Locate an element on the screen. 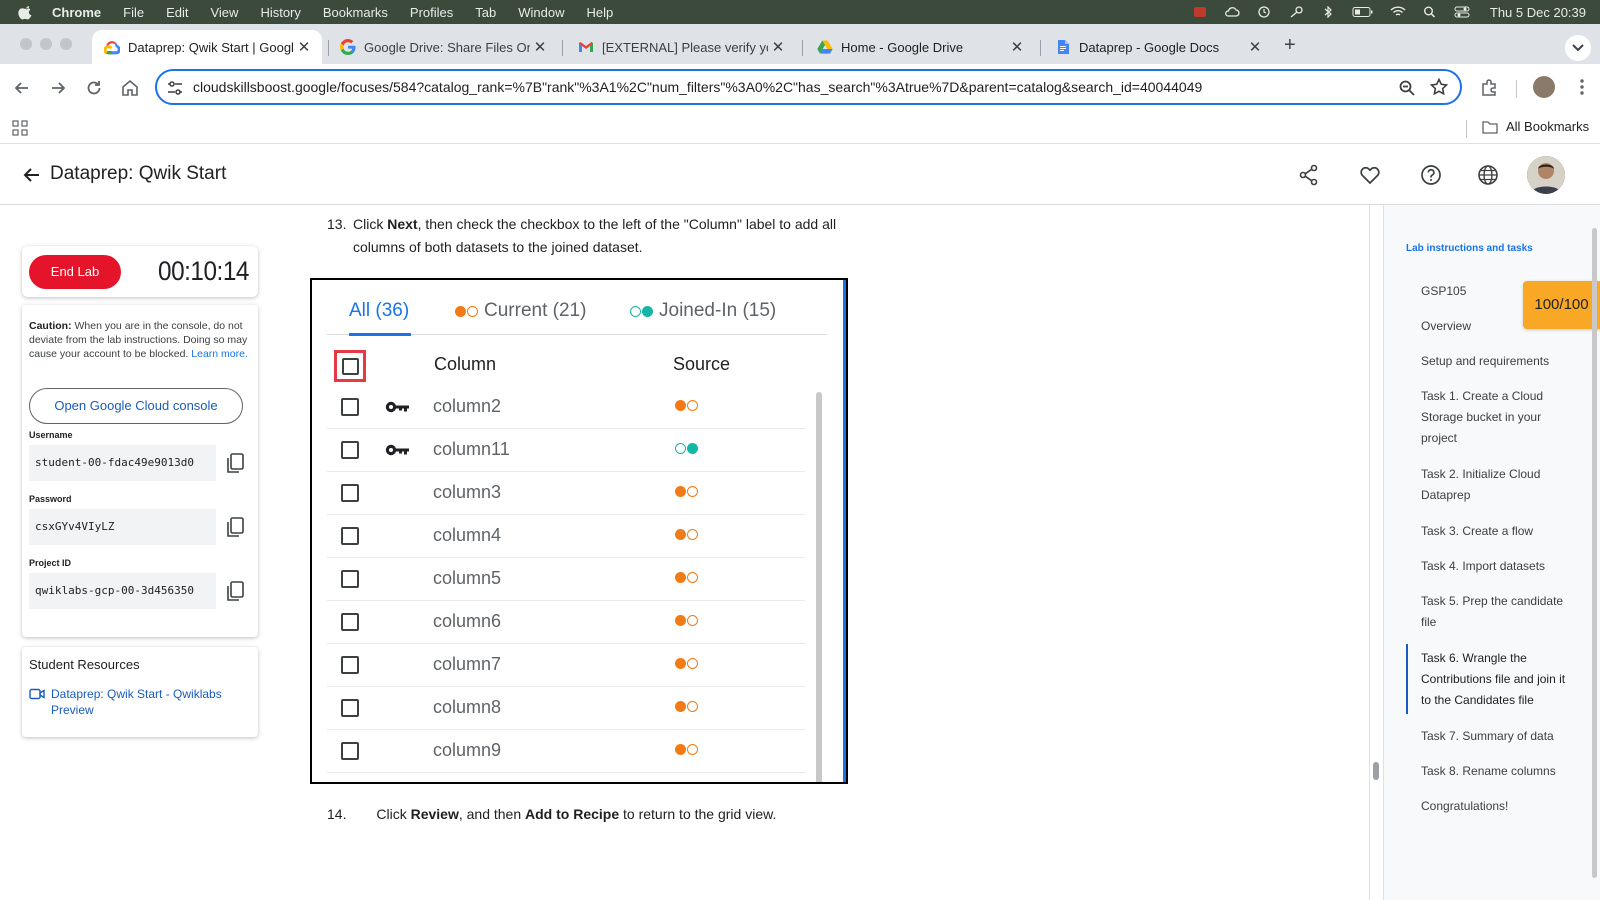 The height and width of the screenshot is (900, 1600). cloud-sync-icon is located at coordinates (1232, 12).